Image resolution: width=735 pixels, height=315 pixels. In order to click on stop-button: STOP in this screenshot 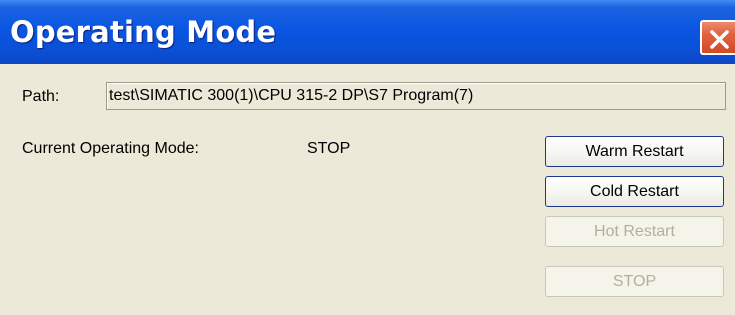, I will do `click(634, 281)`.